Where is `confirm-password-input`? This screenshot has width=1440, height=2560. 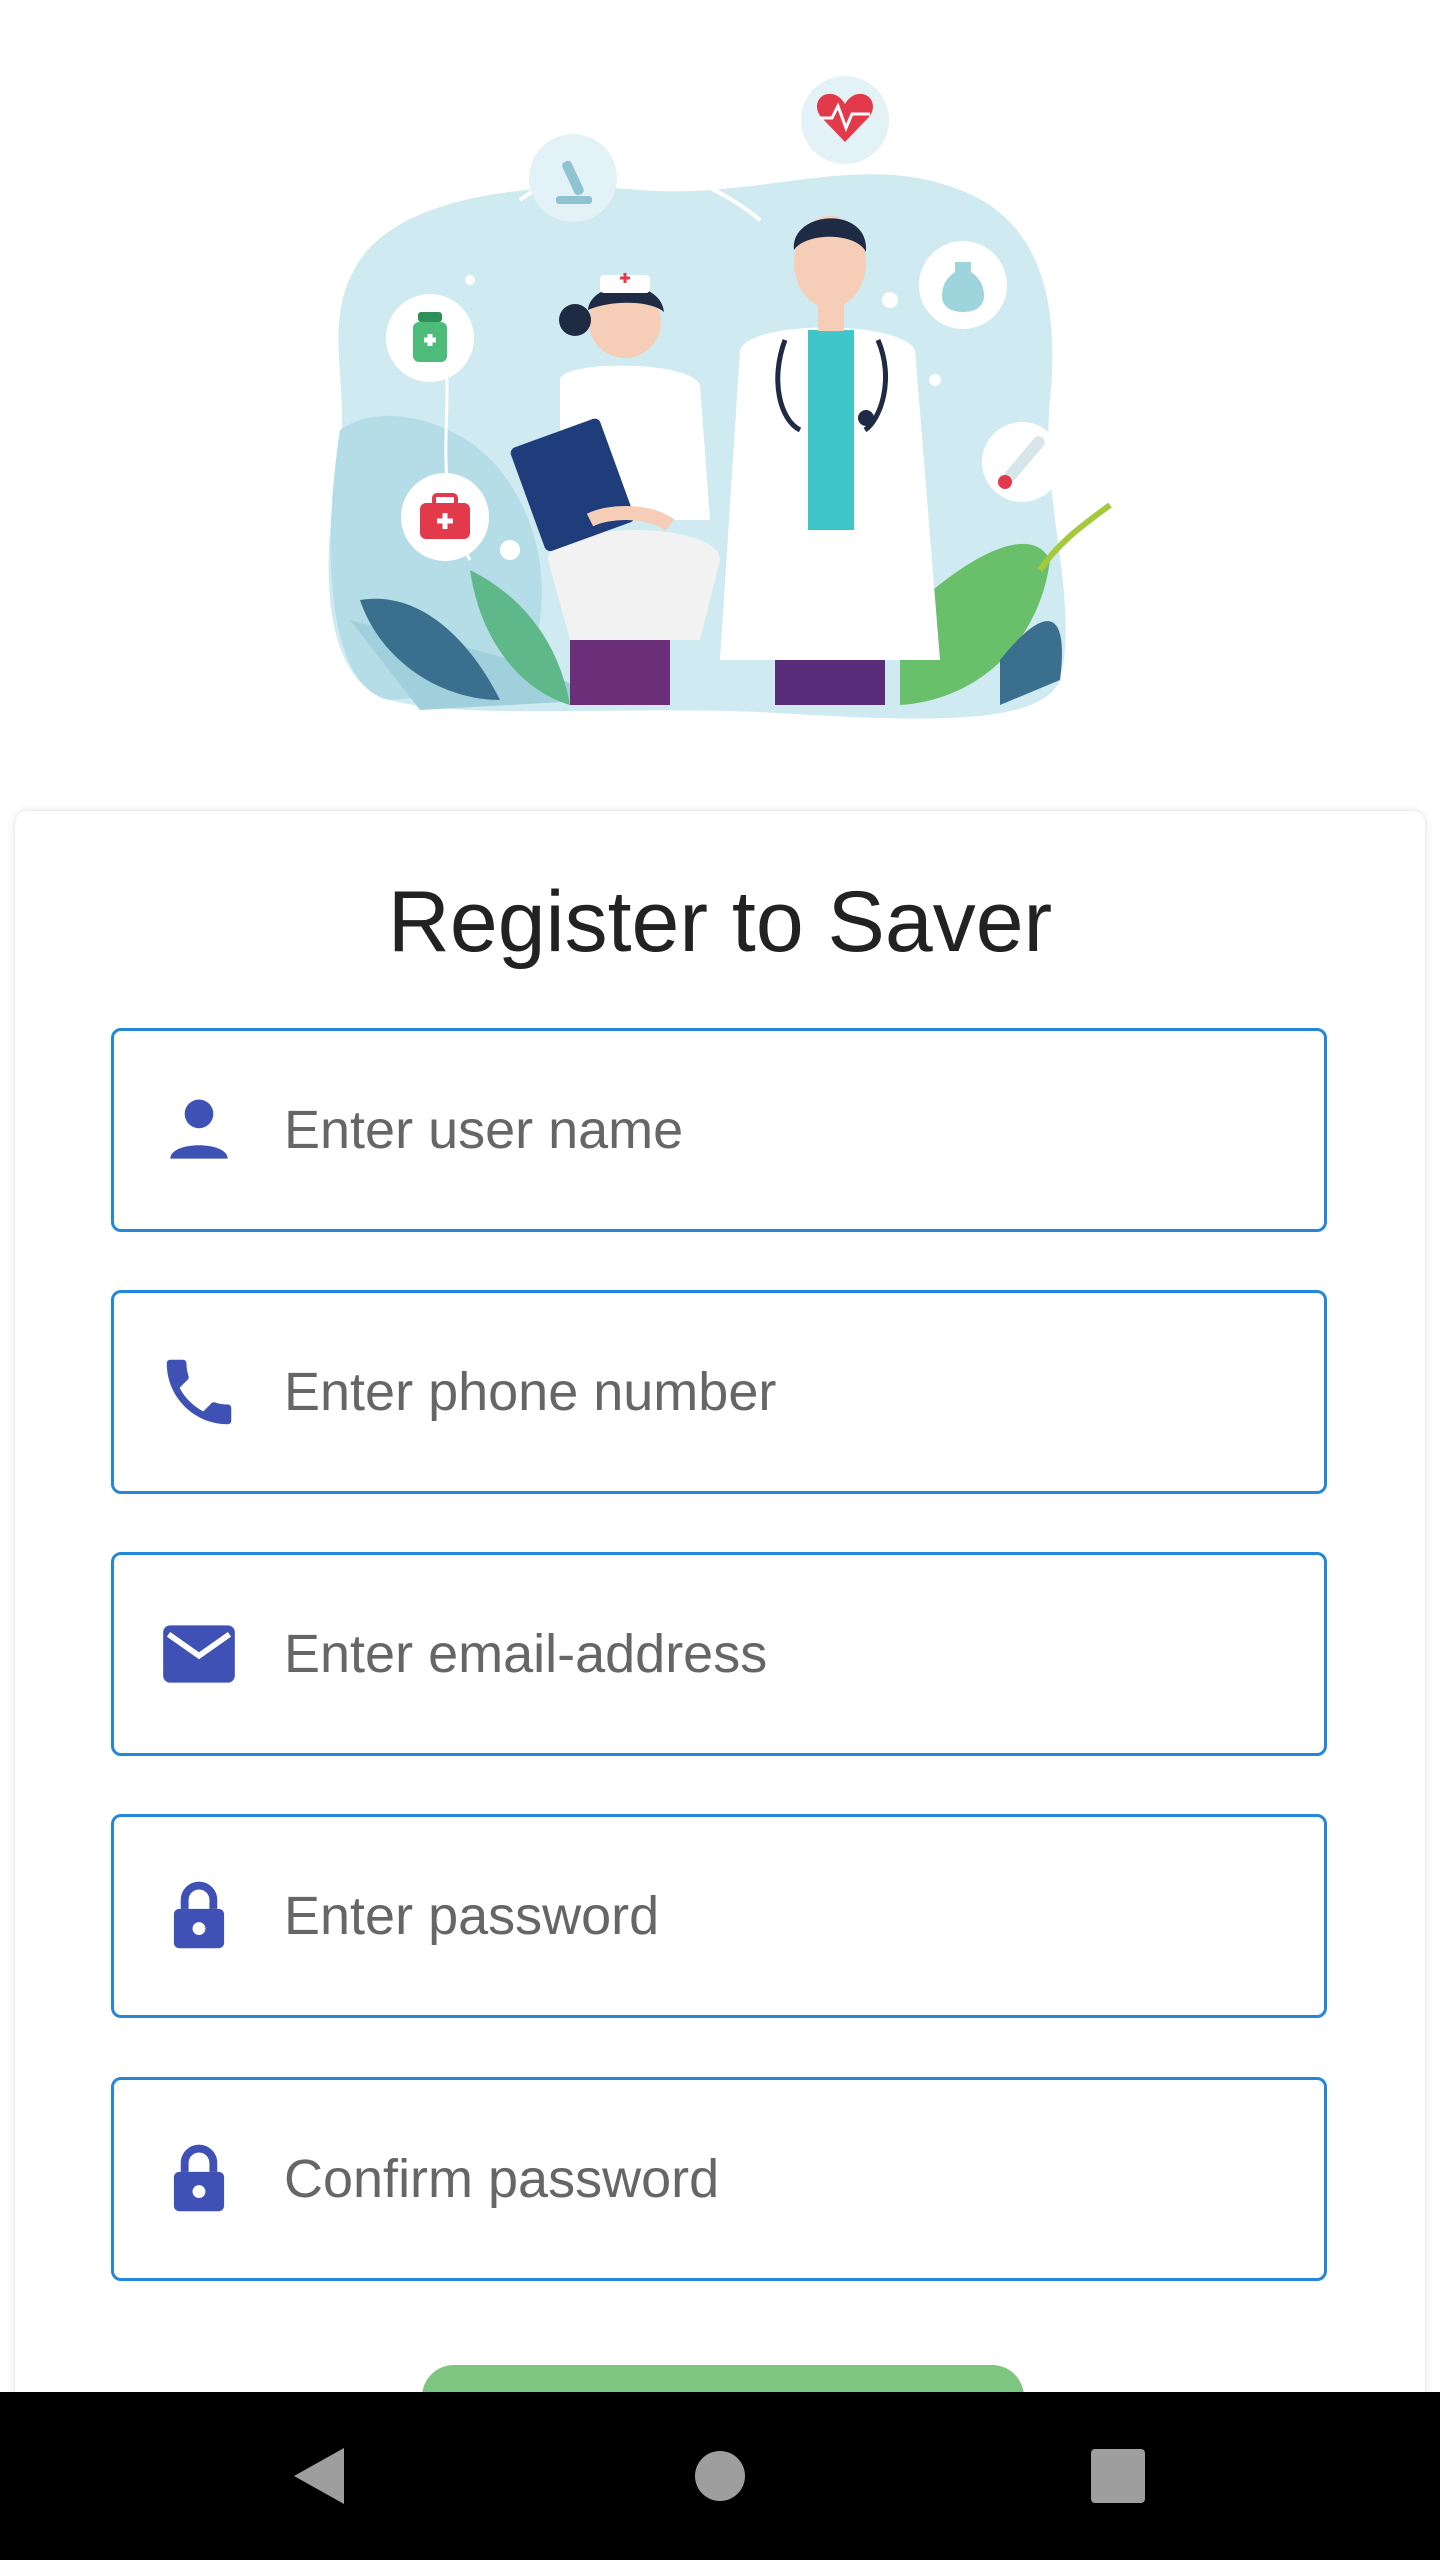 confirm-password-input is located at coordinates (784, 2179).